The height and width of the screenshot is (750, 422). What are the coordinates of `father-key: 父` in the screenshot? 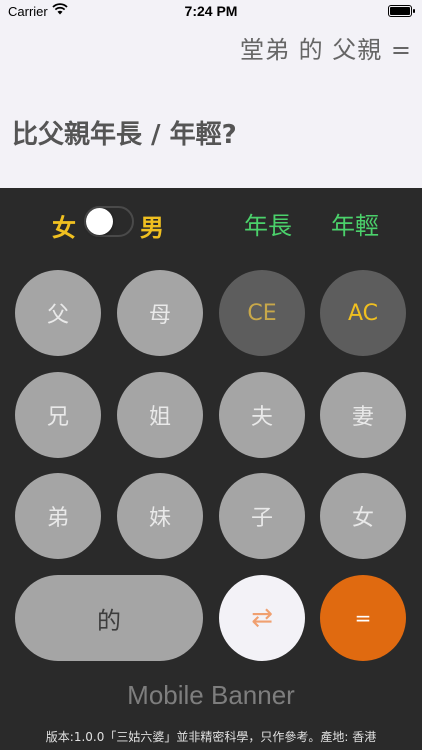 It's located at (58, 313).